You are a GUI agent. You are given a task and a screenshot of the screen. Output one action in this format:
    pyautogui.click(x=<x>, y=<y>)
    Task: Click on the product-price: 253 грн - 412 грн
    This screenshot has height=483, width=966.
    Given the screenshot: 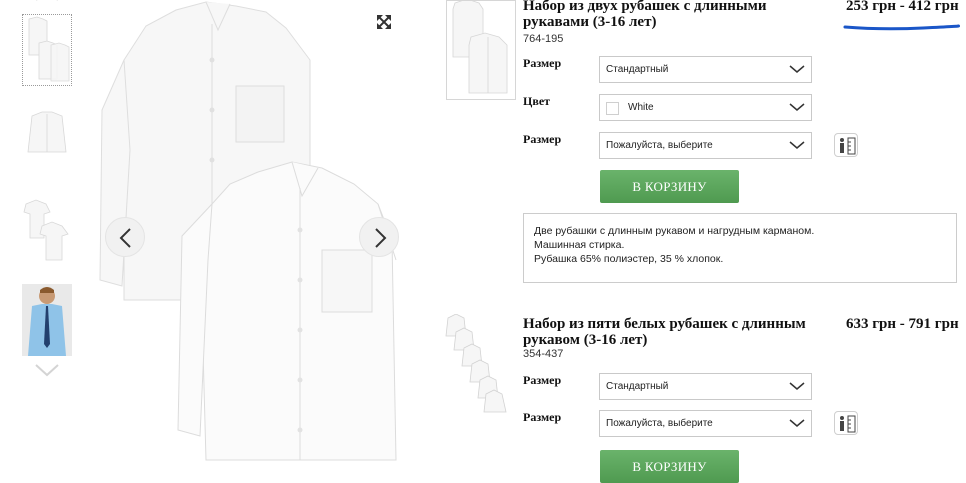 What is the action you would take?
    pyautogui.click(x=902, y=7)
    